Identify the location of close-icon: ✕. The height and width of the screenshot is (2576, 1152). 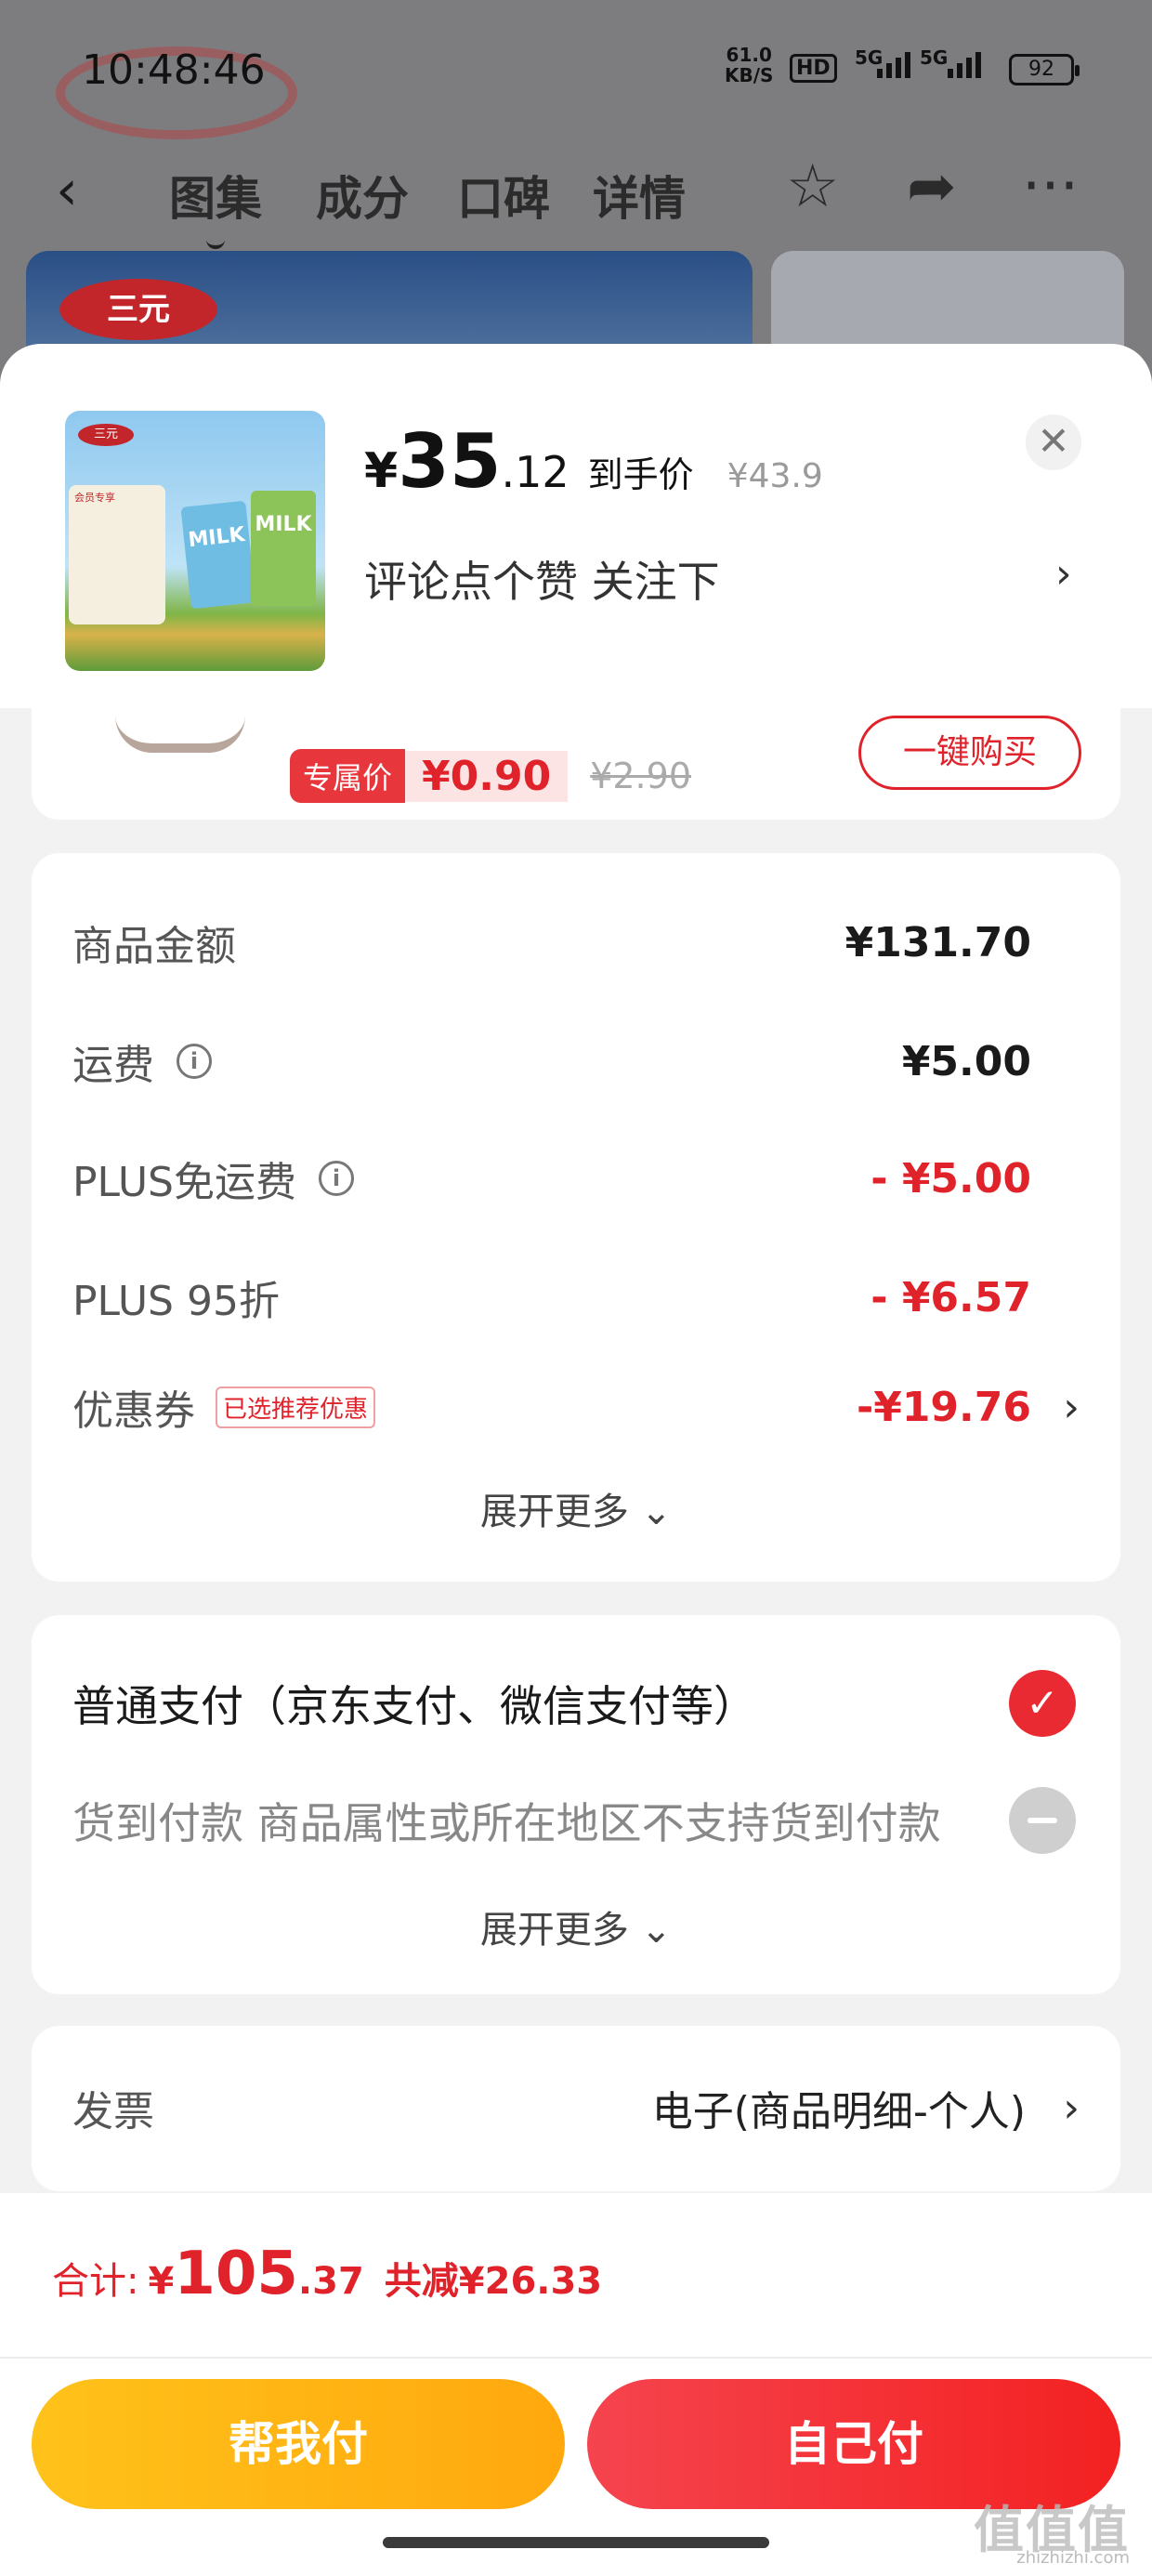
(1053, 442).